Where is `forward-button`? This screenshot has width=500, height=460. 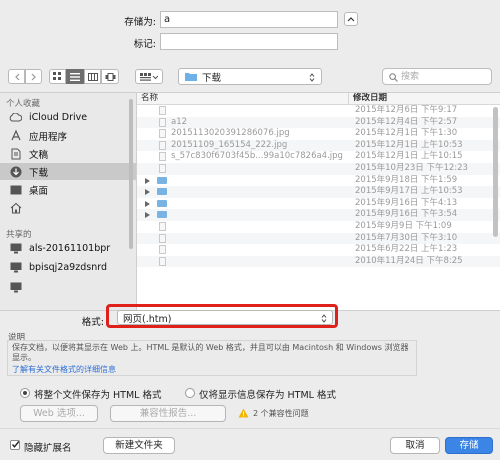
forward-button is located at coordinates (33, 76).